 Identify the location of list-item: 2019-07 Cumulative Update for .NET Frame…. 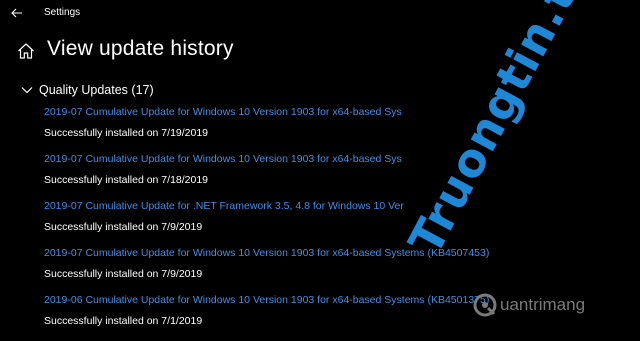
(342, 223).